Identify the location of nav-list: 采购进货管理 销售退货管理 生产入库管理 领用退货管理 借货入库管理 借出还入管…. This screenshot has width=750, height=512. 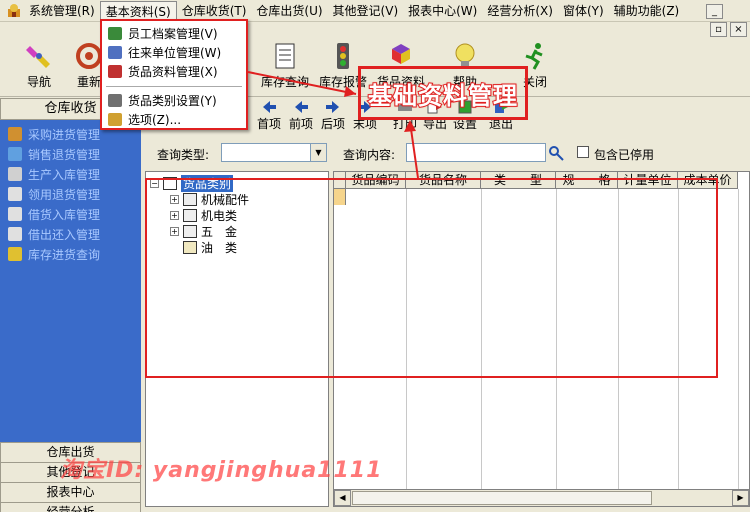
(70, 192).